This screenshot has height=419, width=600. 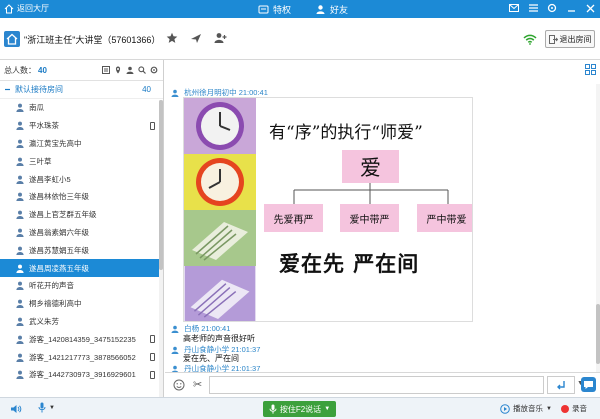 I want to click on user-icon, so click(x=130, y=70).